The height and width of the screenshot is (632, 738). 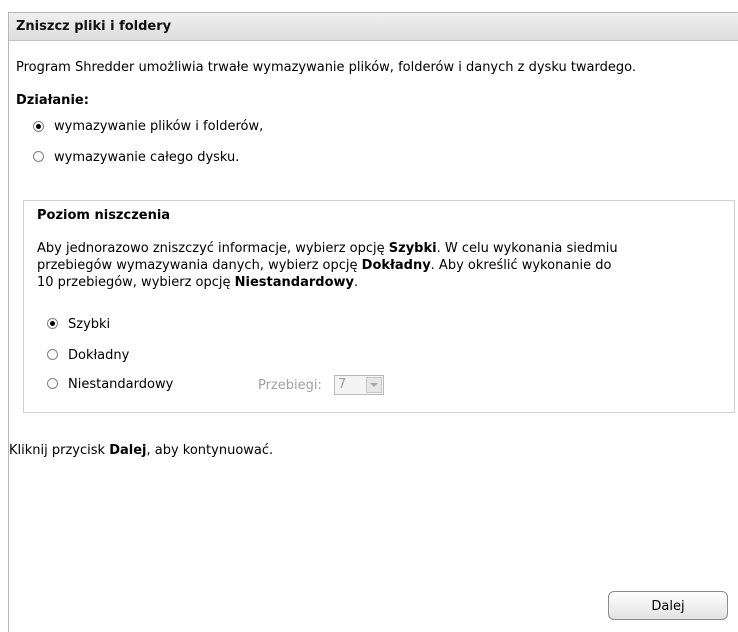 I want to click on radio-quick-label: Szybki, so click(x=89, y=324).